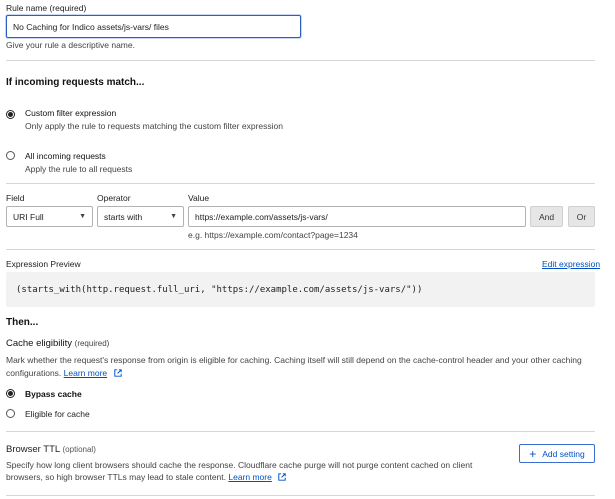  I want to click on field-select: URI Full ▼, so click(49, 216).